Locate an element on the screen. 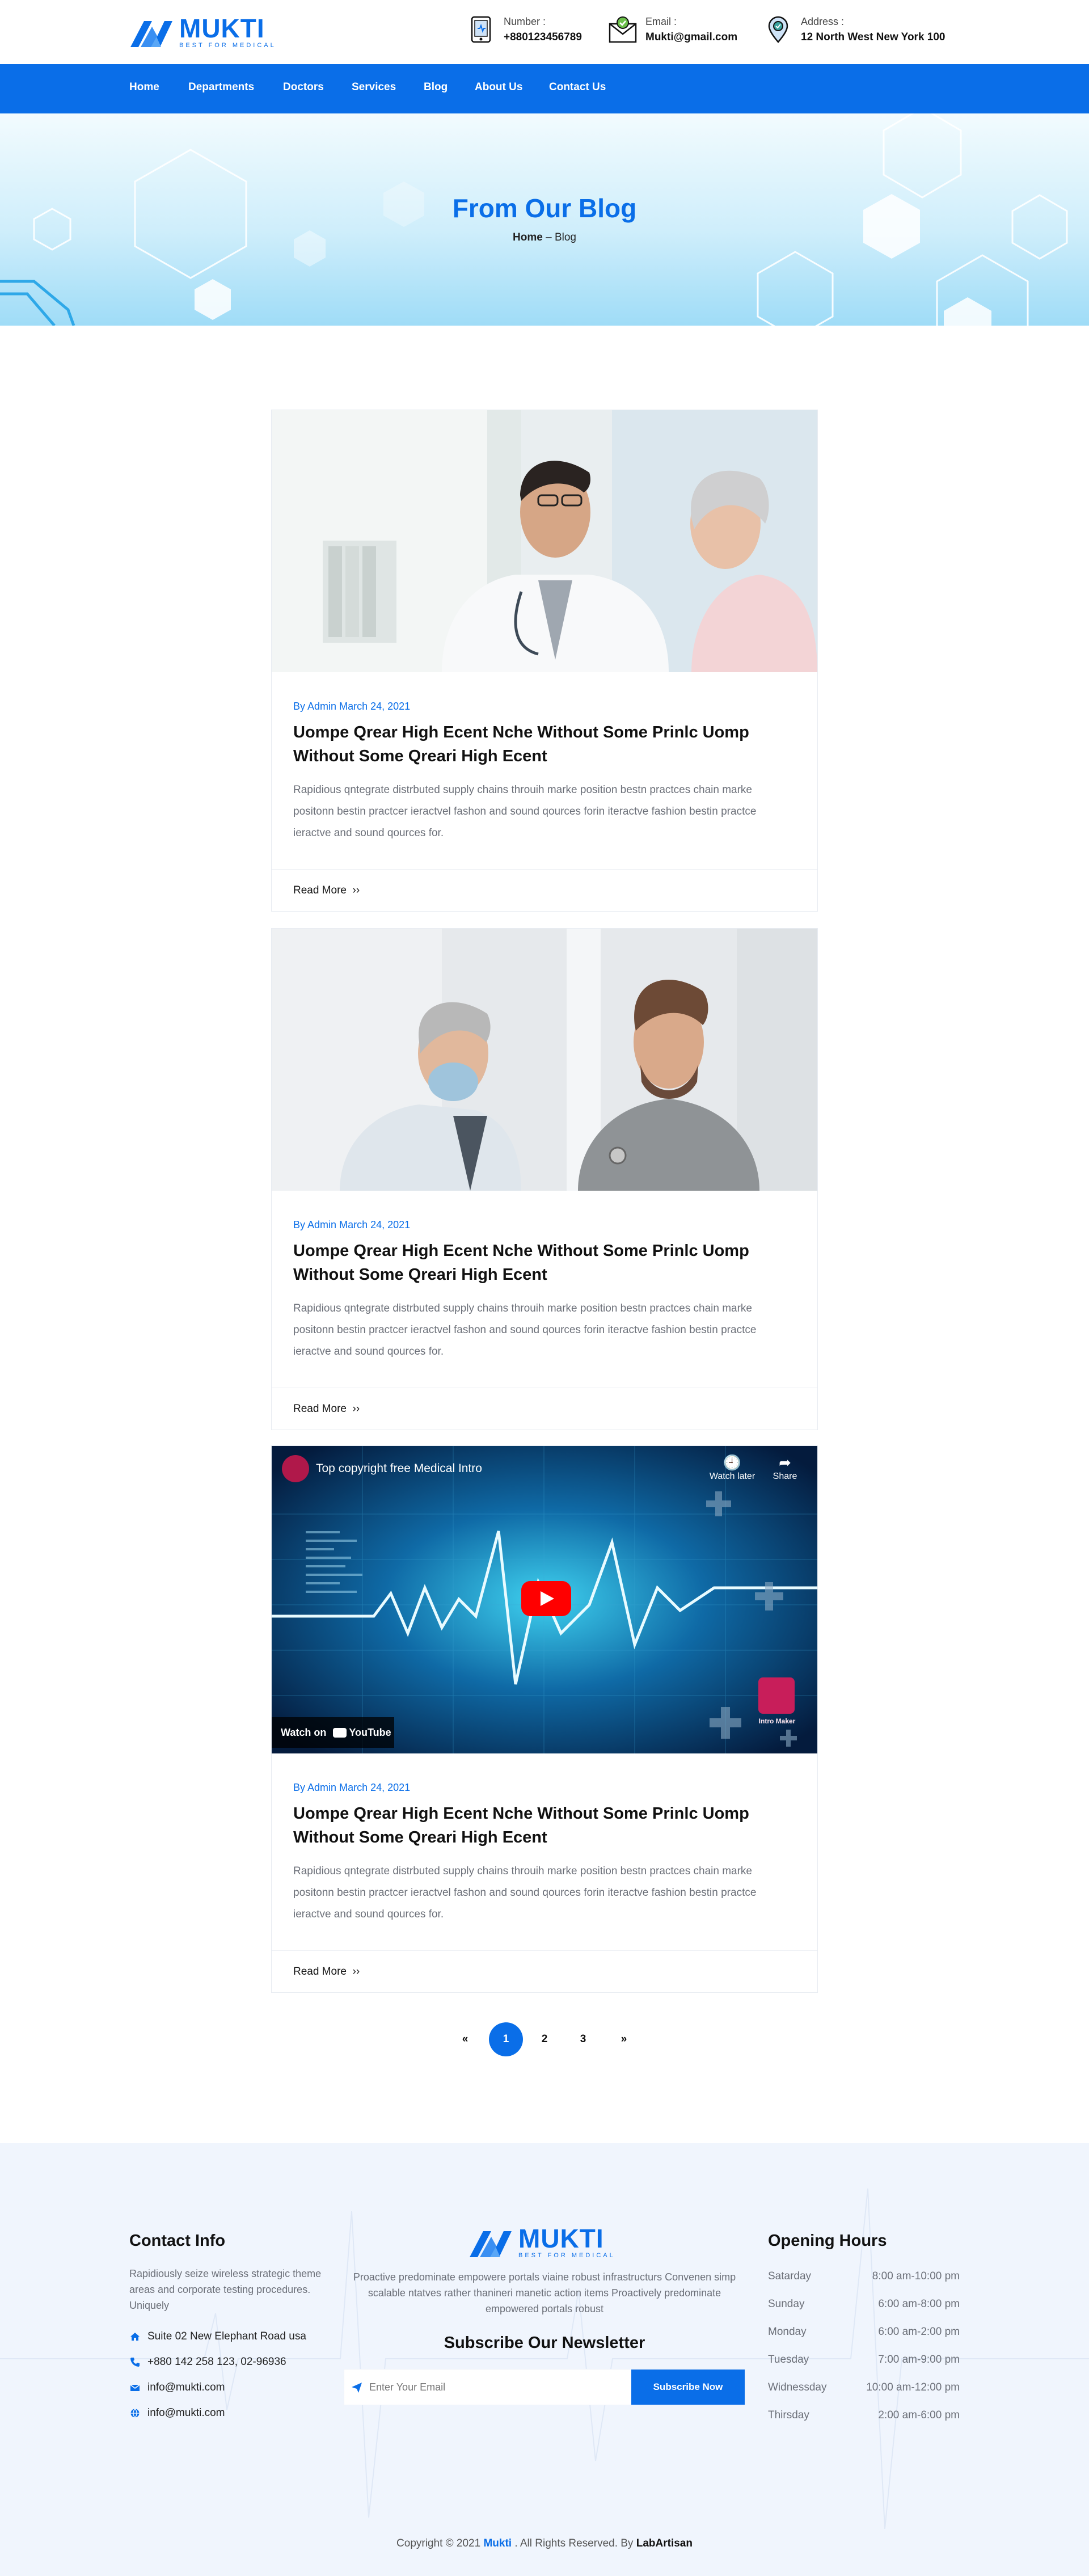  intro-maker-badge: Intro Maker is located at coordinates (777, 1721).